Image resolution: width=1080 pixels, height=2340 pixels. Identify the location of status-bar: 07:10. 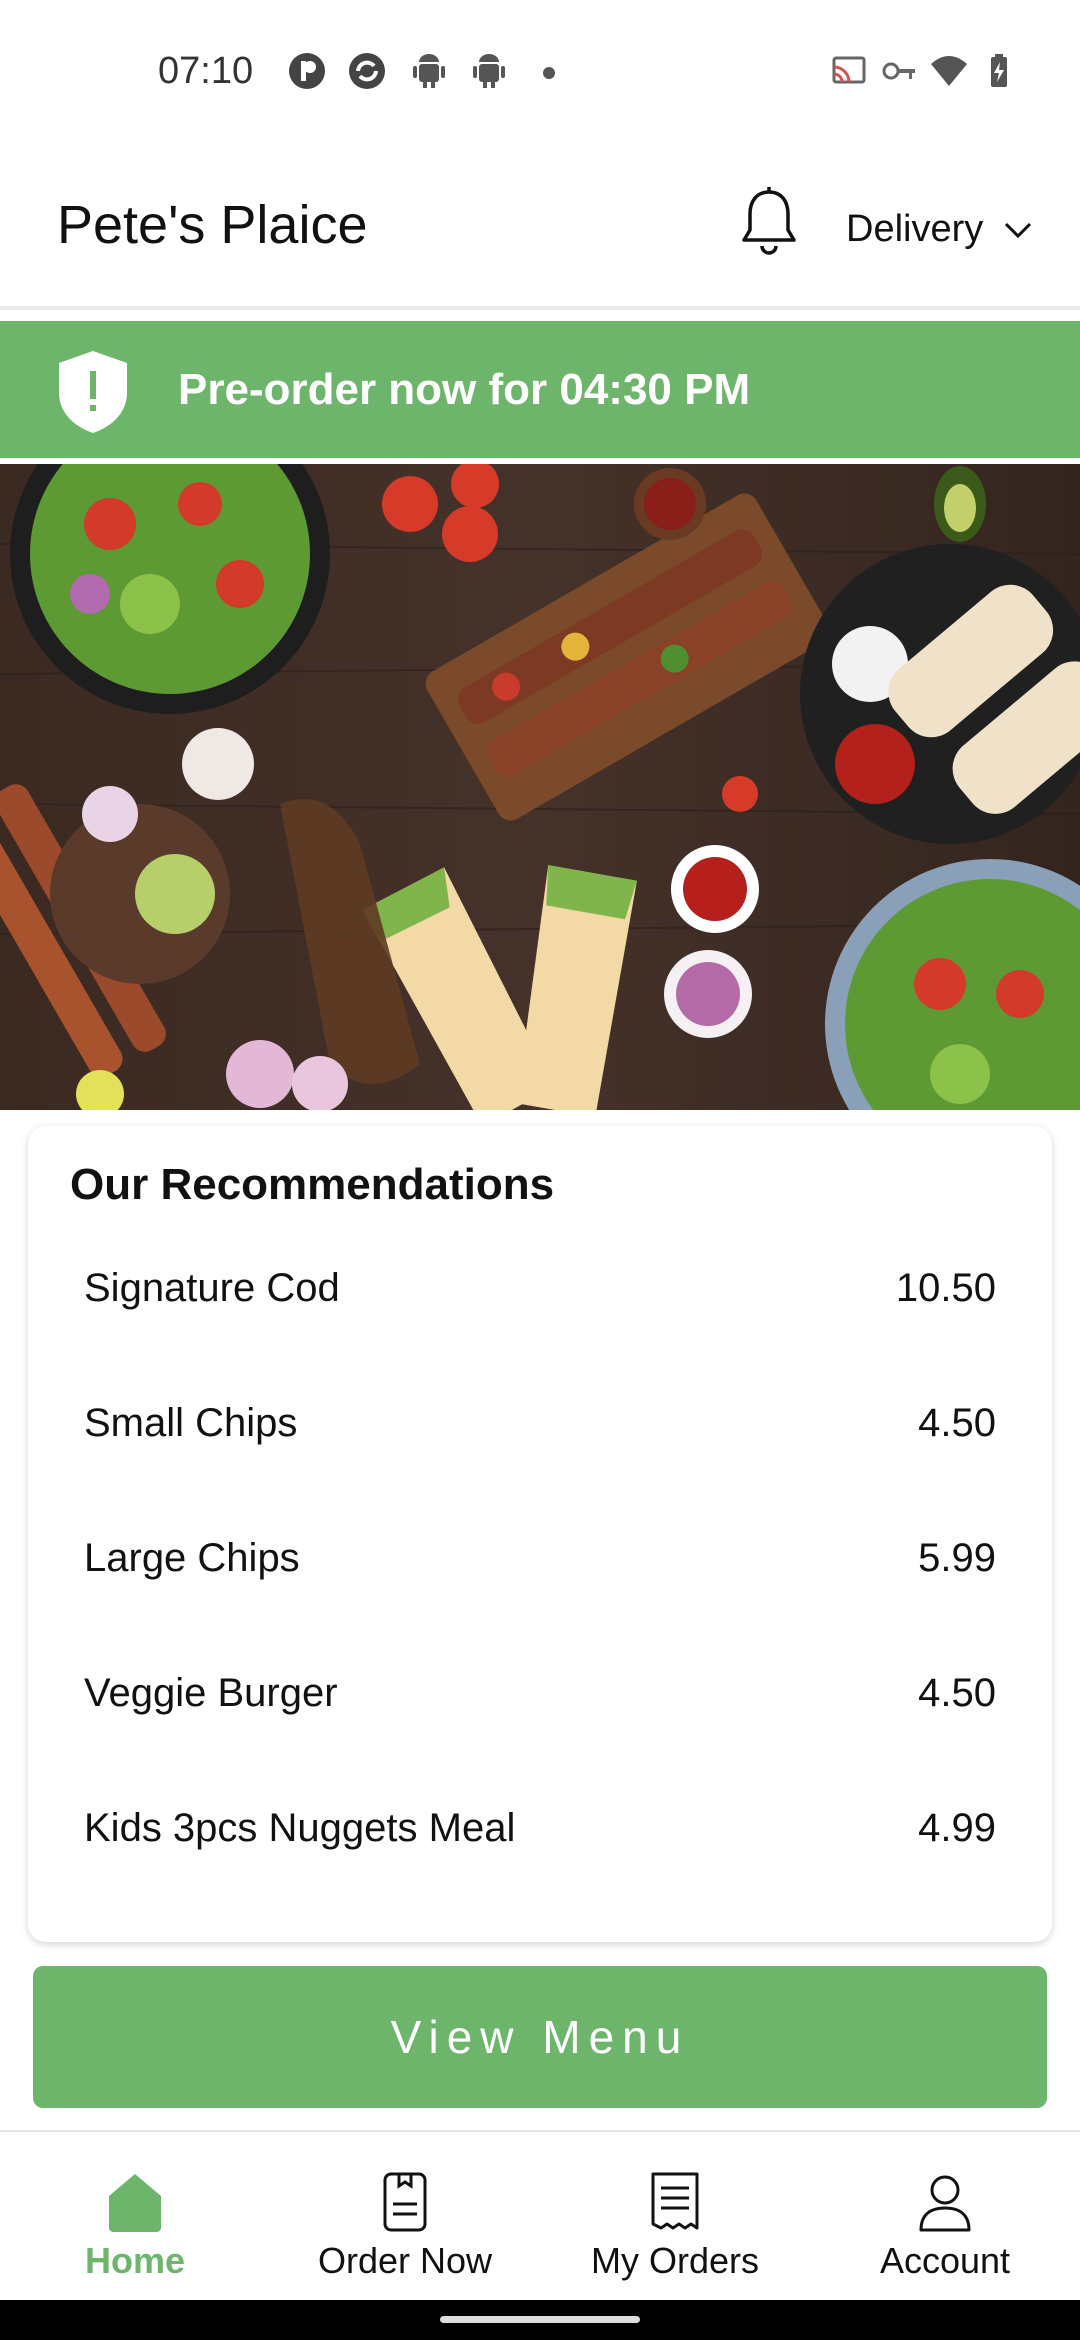
(540, 75).